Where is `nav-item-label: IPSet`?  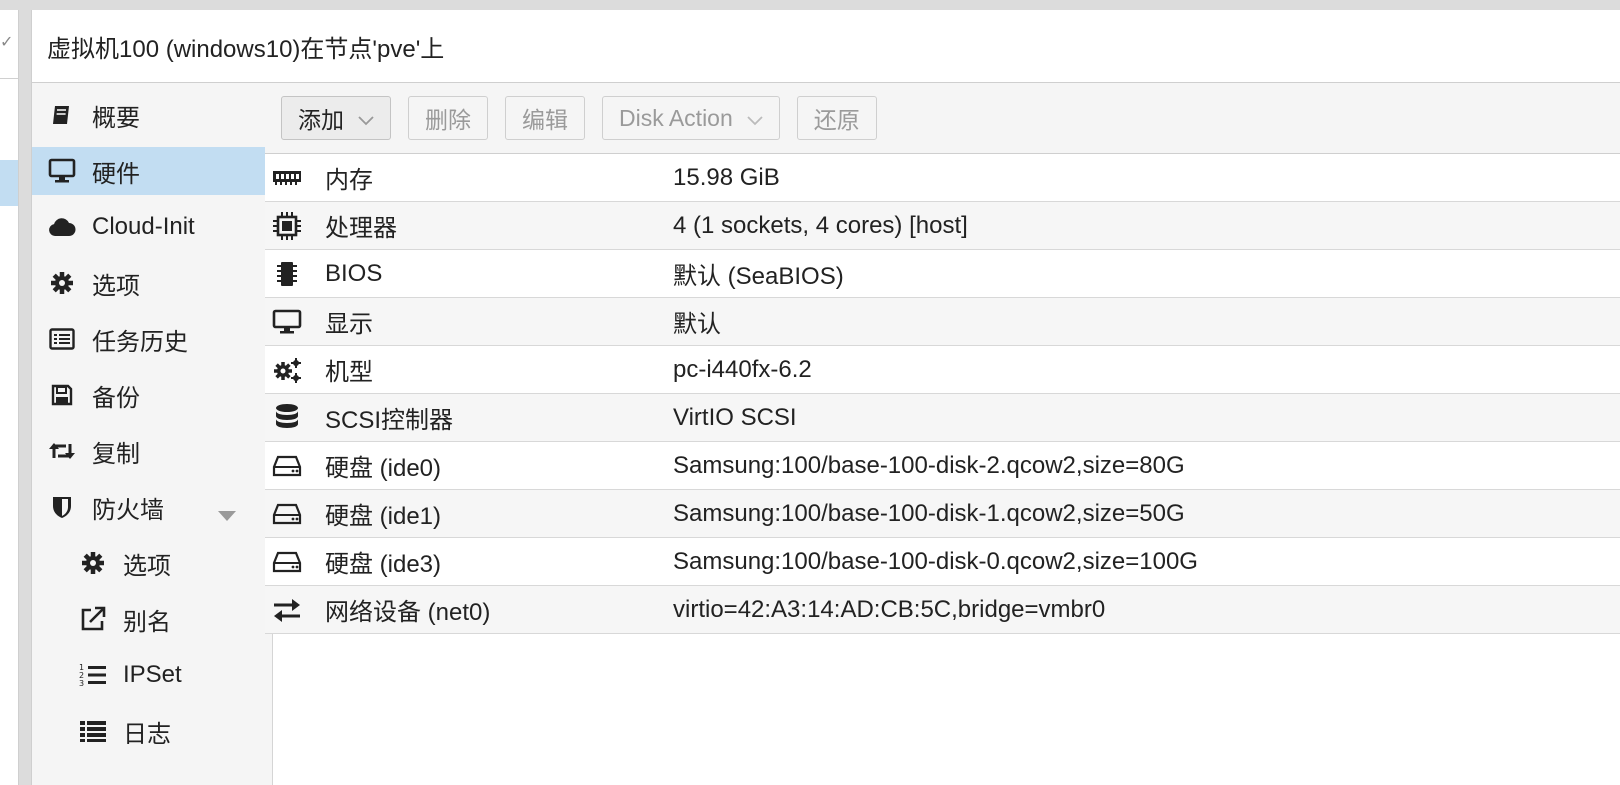 nav-item-label: IPSet is located at coordinates (152, 674).